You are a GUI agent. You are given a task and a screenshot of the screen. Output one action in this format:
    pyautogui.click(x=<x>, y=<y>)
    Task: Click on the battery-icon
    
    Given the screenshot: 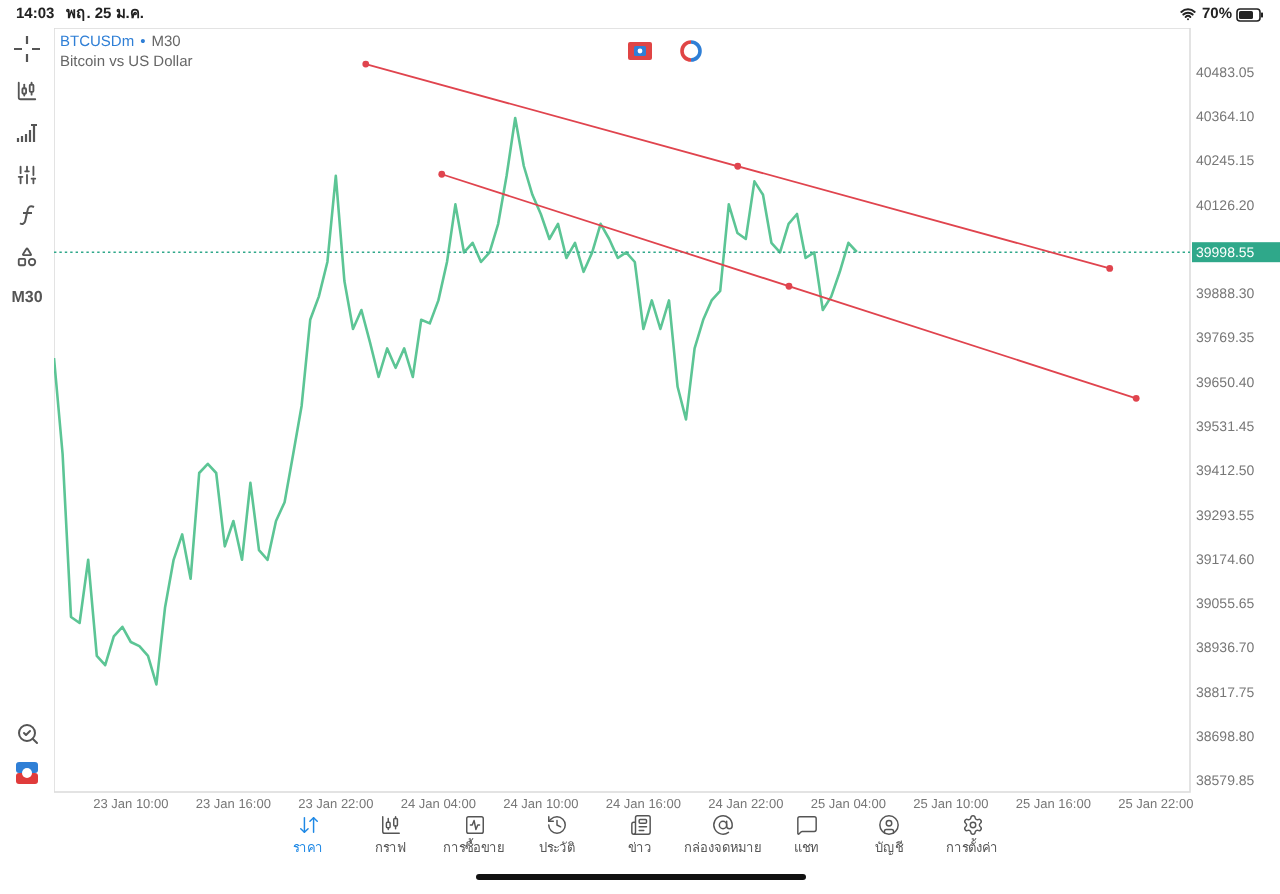 What is the action you would take?
    pyautogui.click(x=1250, y=14)
    